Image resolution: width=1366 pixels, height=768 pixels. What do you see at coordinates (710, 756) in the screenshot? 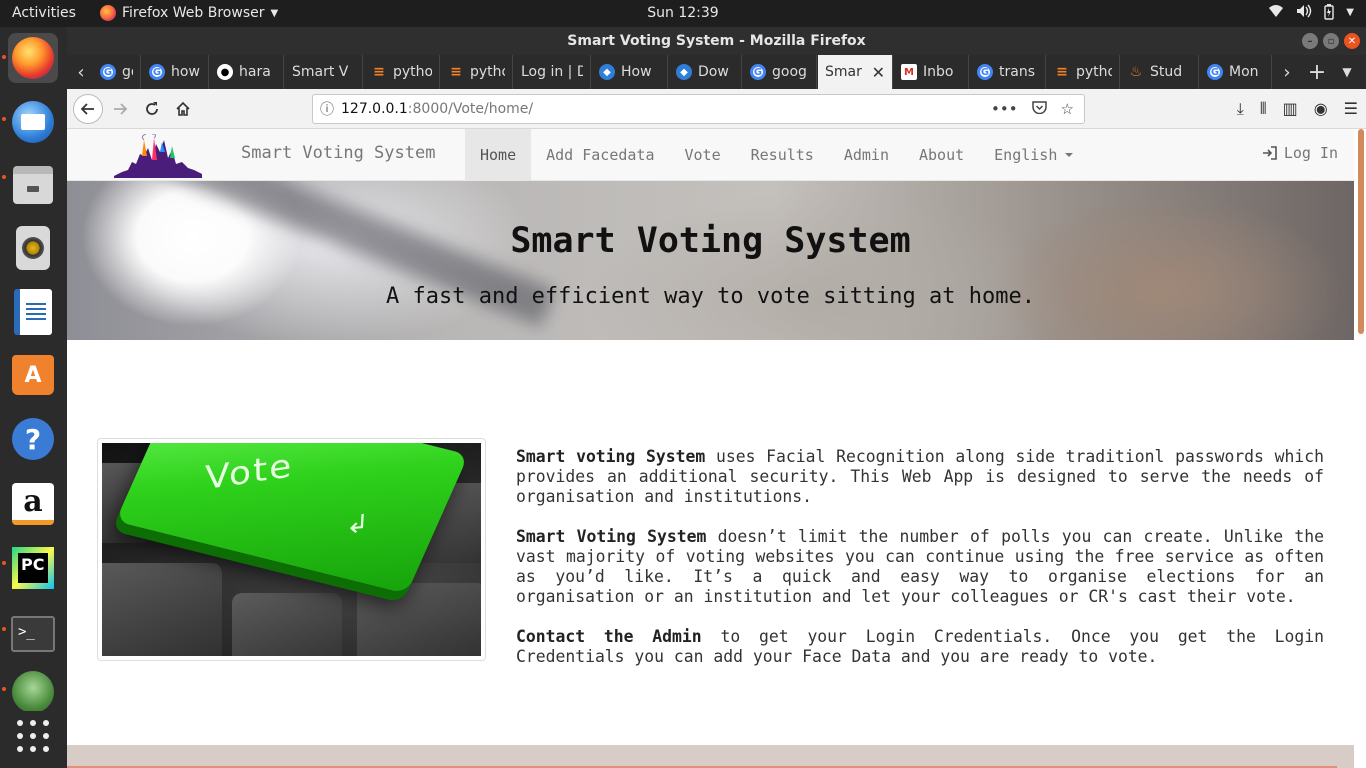
I see `footer-band` at bounding box center [710, 756].